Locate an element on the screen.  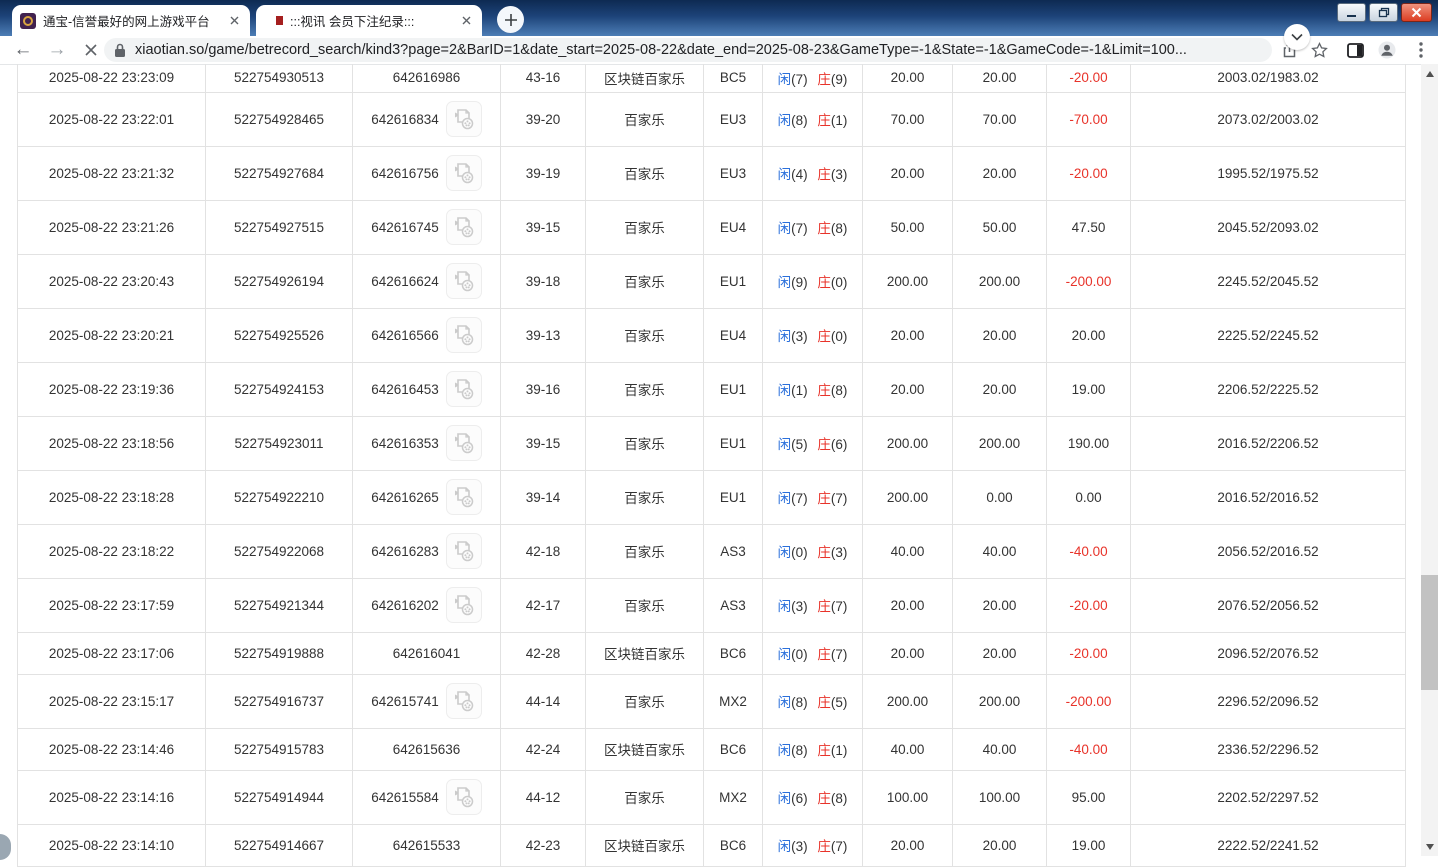
back-button: ← is located at coordinates (23, 50).